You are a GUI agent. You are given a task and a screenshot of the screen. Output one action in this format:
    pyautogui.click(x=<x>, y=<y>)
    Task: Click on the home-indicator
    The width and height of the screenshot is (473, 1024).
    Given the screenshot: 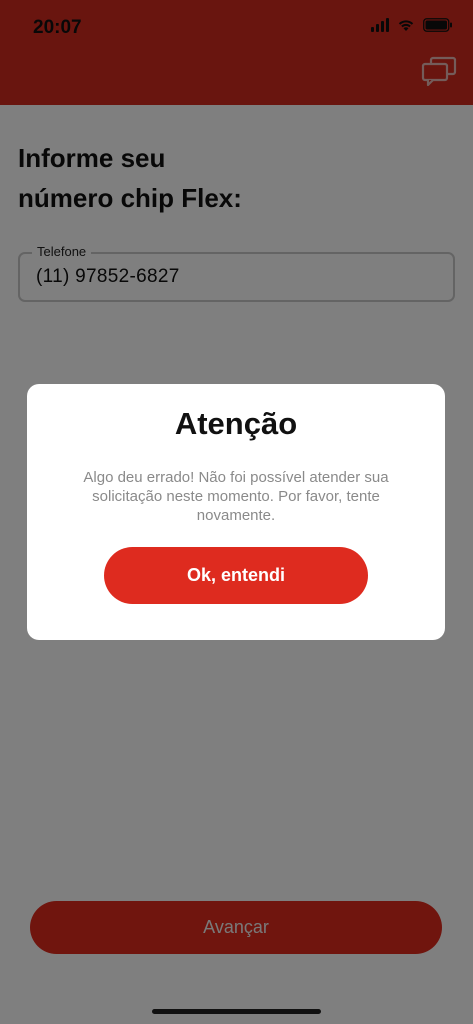 What is the action you would take?
    pyautogui.click(x=236, y=1011)
    